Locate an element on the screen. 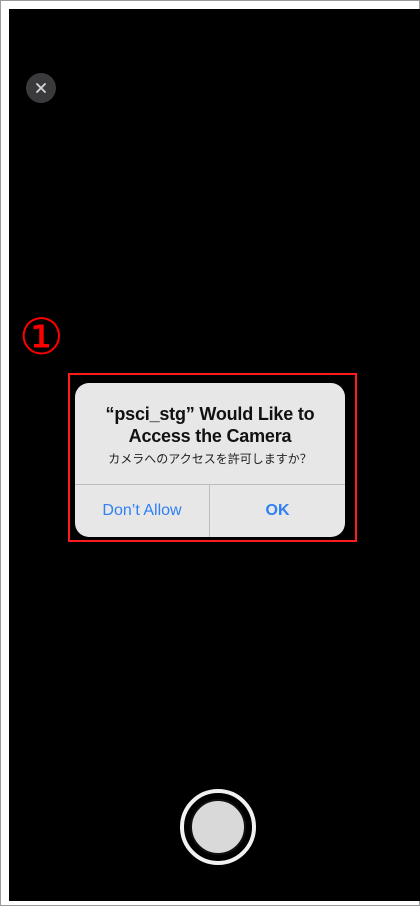 The width and height of the screenshot is (420, 906). alert-message: カメラへのアクセスを許可しますか？ is located at coordinates (210, 459).